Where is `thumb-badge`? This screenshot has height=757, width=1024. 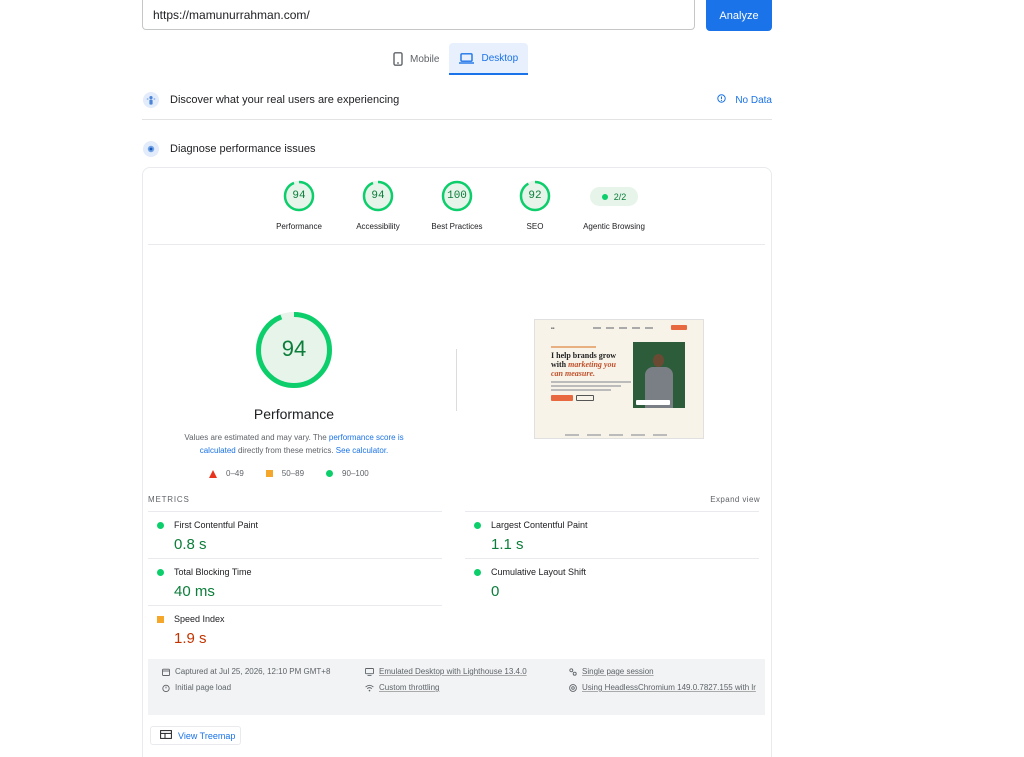
thumb-badge is located at coordinates (653, 402).